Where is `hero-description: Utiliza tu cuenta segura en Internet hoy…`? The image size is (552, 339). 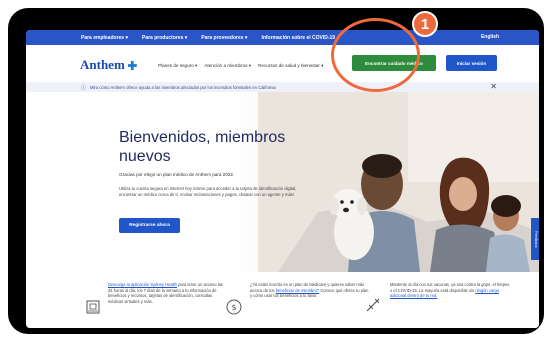 hero-description: Utiliza tu cuenta segura en Internet hoy… is located at coordinates (208, 191).